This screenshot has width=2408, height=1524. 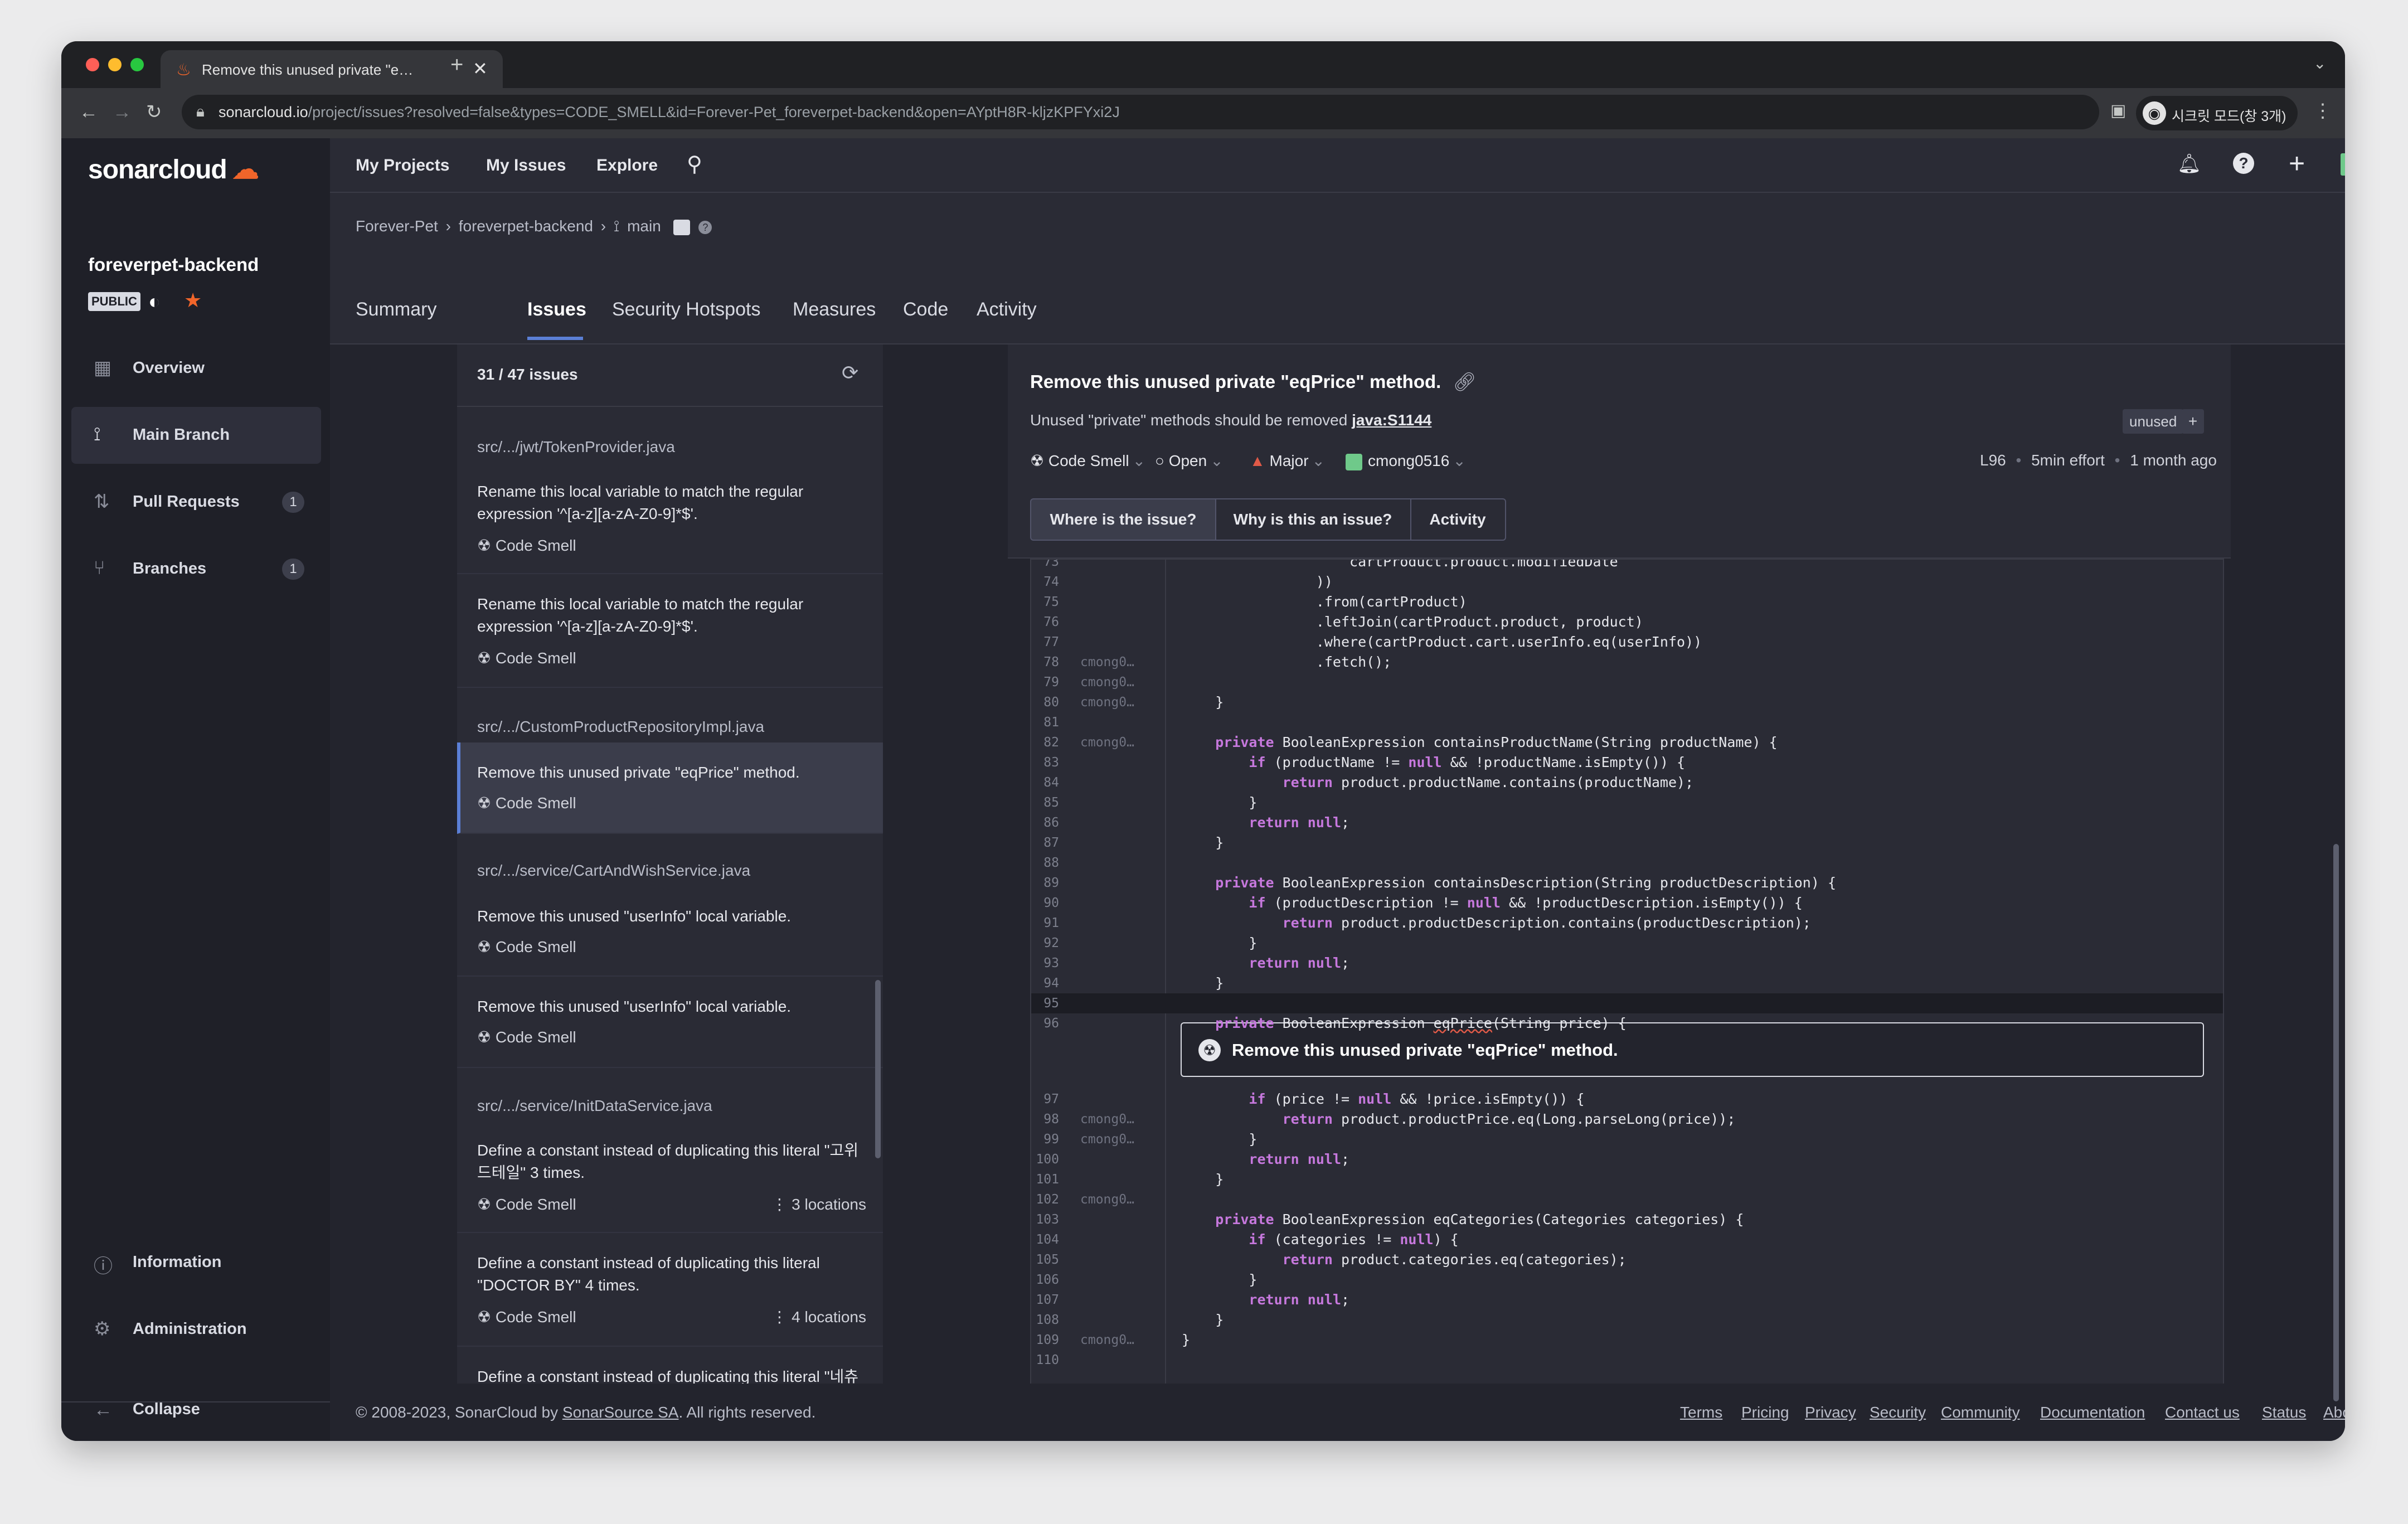 What do you see at coordinates (1045, 1240) in the screenshot?
I see `line-number: 104` at bounding box center [1045, 1240].